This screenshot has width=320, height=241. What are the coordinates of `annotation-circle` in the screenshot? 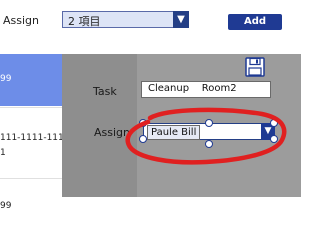 It's located at (206, 136).